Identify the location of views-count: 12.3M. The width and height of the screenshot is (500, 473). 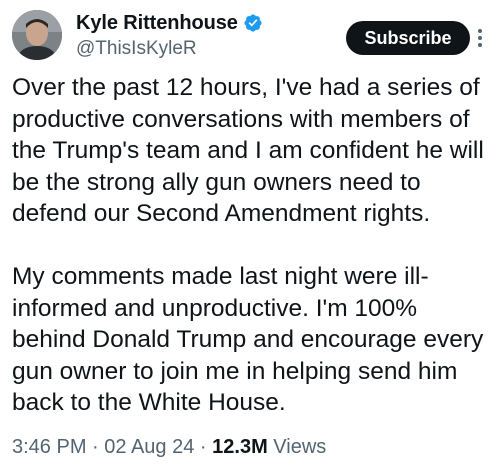
(240, 447).